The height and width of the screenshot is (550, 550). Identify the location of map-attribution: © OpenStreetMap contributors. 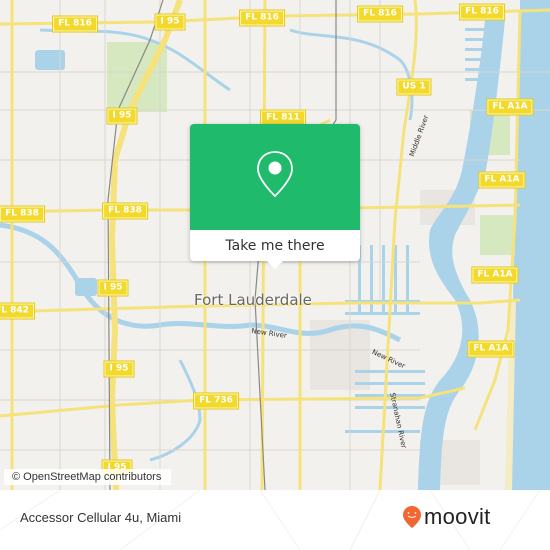
(88, 477).